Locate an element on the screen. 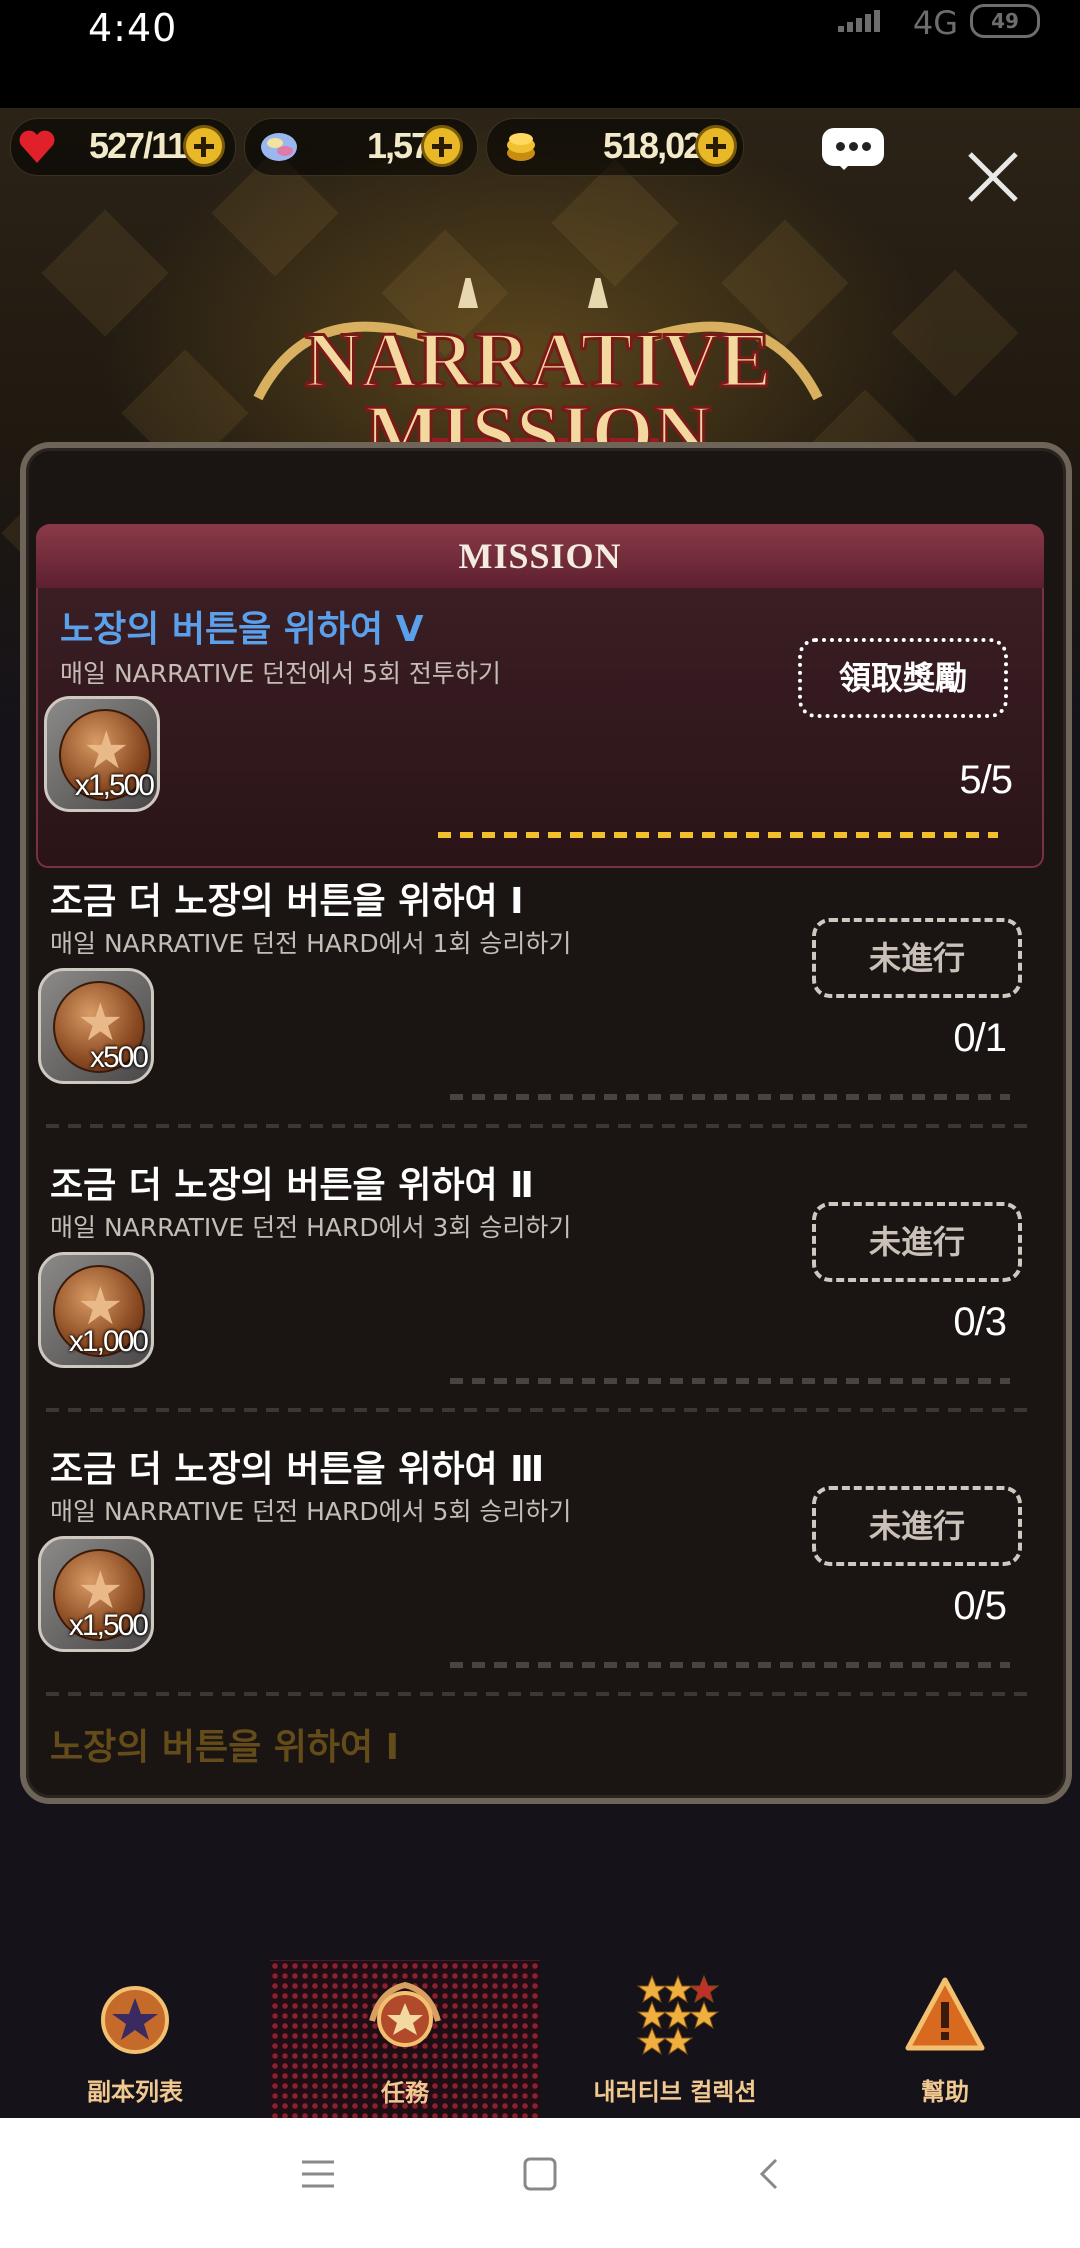 Image resolution: width=1080 pixels, height=2248 pixels. bottom-nav: 副本列表 任務 내러티브 컬렉션 幫助 is located at coordinates (540, 2040).